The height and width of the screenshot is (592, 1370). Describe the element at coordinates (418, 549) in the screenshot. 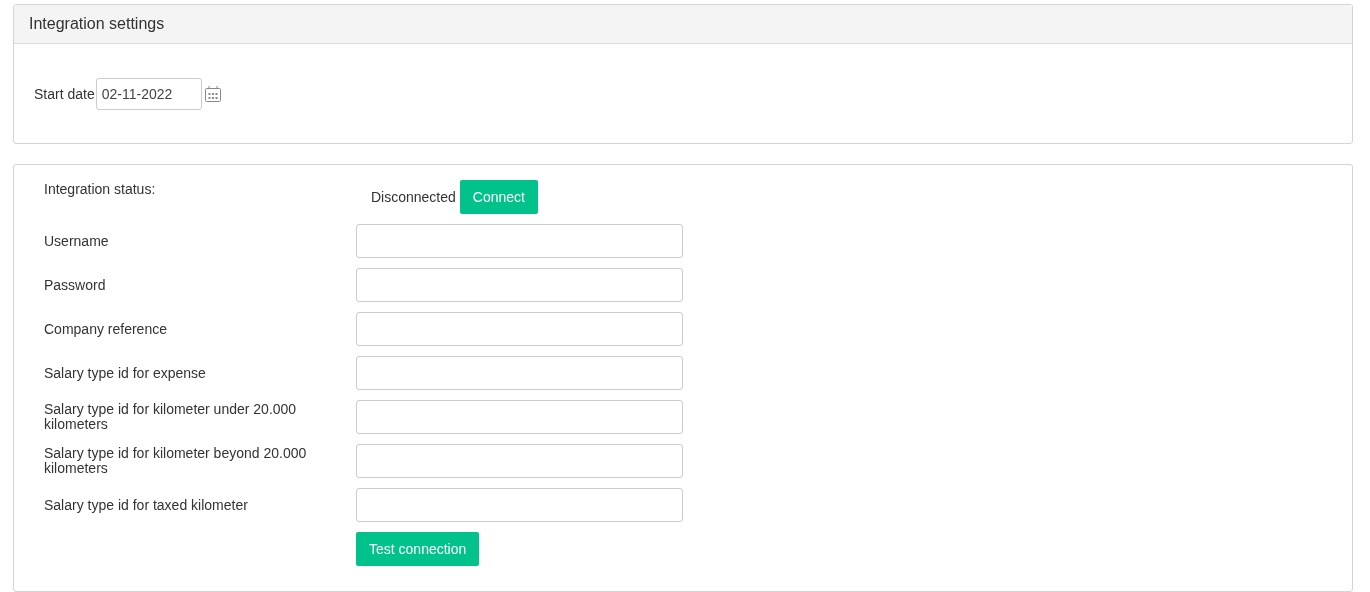

I see `test-connection-button: Test connection` at that location.